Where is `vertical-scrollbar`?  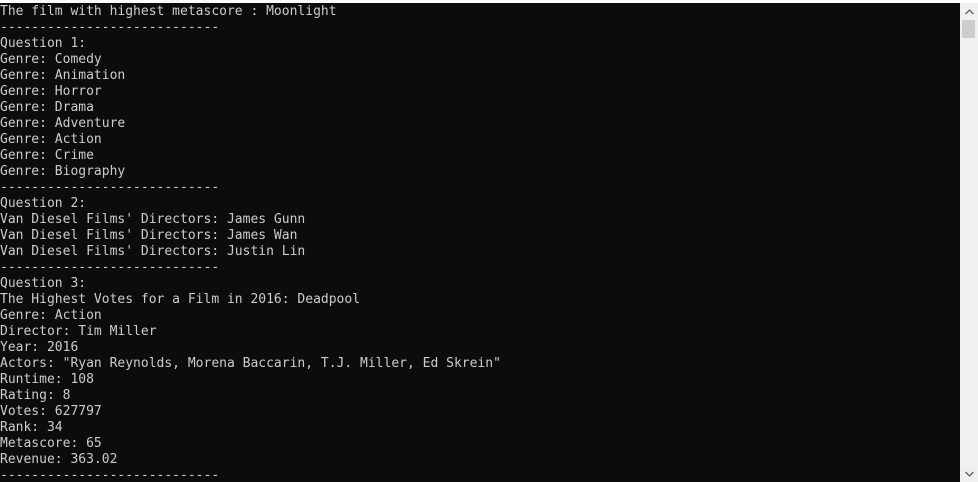
vertical-scrollbar is located at coordinates (969, 242).